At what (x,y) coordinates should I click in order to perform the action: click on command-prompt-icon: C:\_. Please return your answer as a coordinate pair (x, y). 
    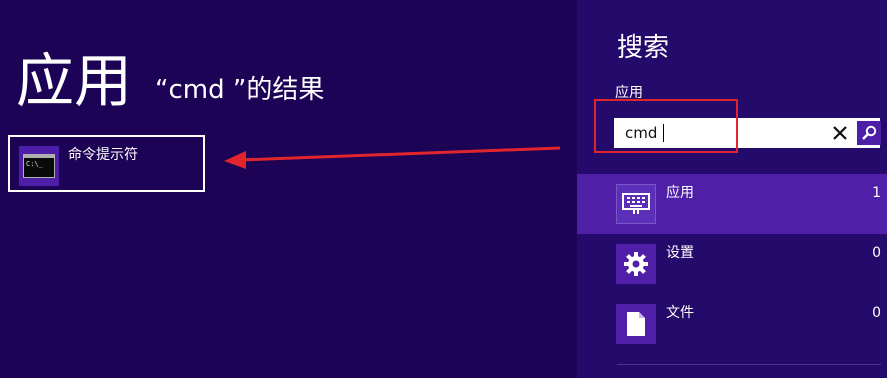
    Looking at the image, I should click on (39, 166).